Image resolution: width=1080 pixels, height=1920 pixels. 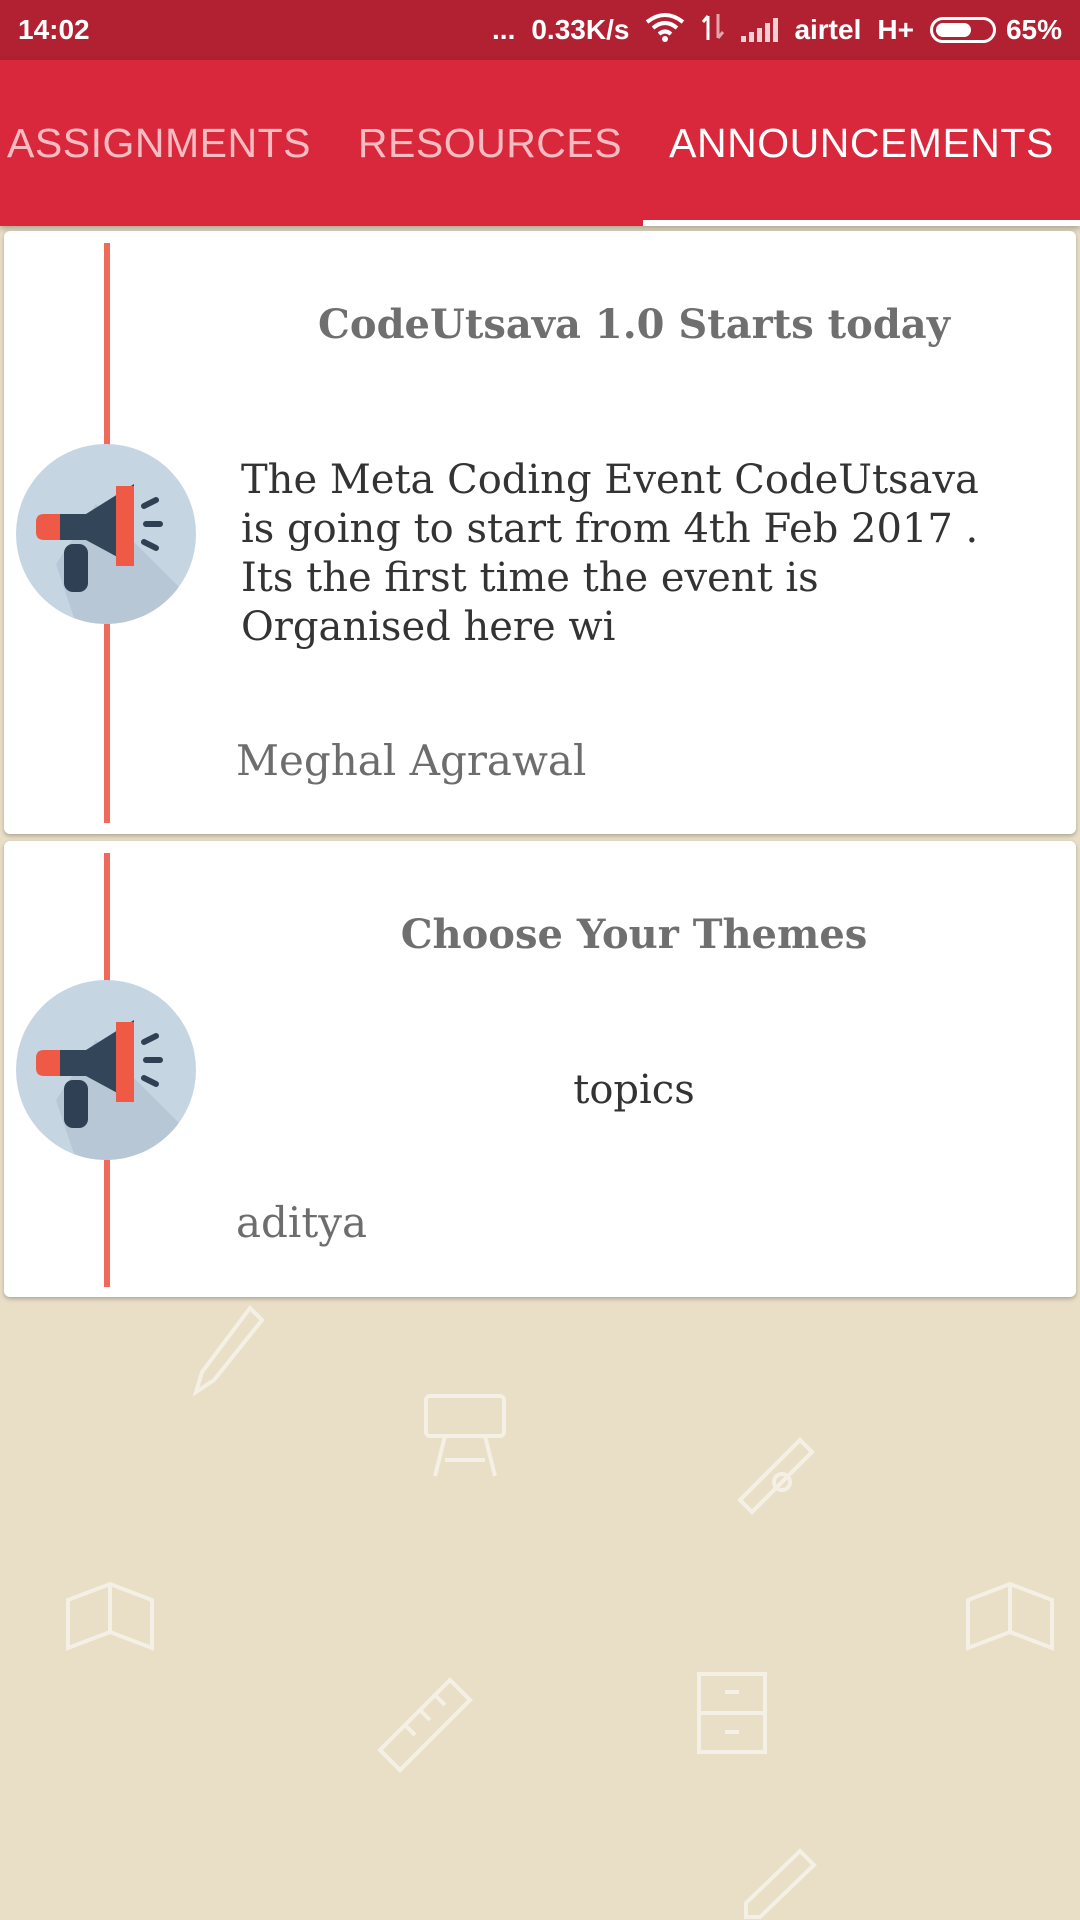 I want to click on tab-resources: RESOURCES, so click(x=490, y=143).